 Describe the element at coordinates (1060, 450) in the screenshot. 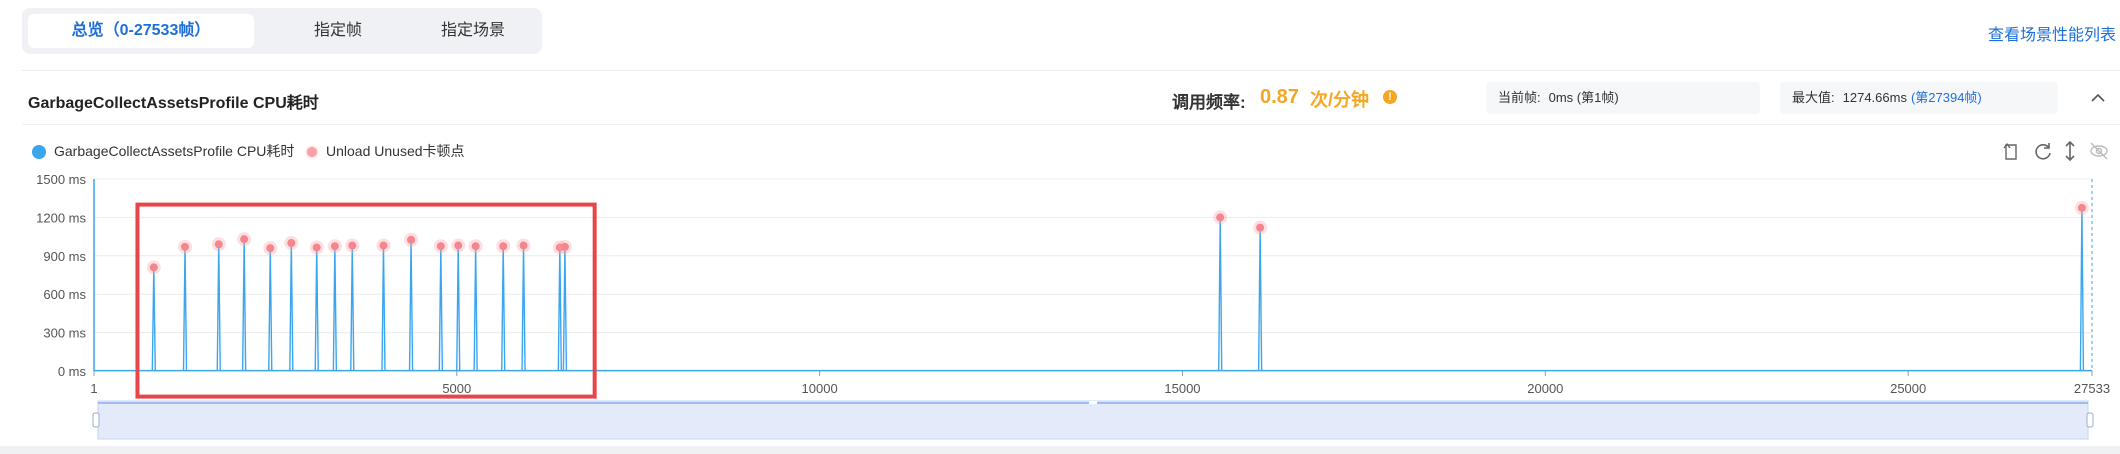

I see `bottom-strip` at that location.